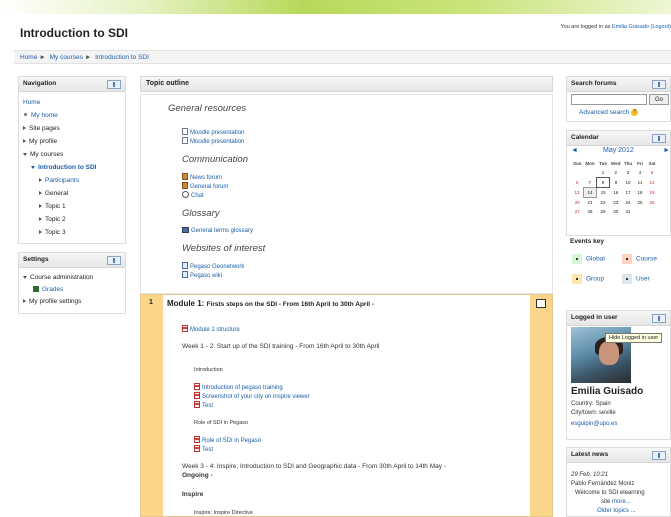 The image size is (671, 517). Describe the element at coordinates (74, 206) in the screenshot. I see `nav-topic-1: Topic 1` at that location.